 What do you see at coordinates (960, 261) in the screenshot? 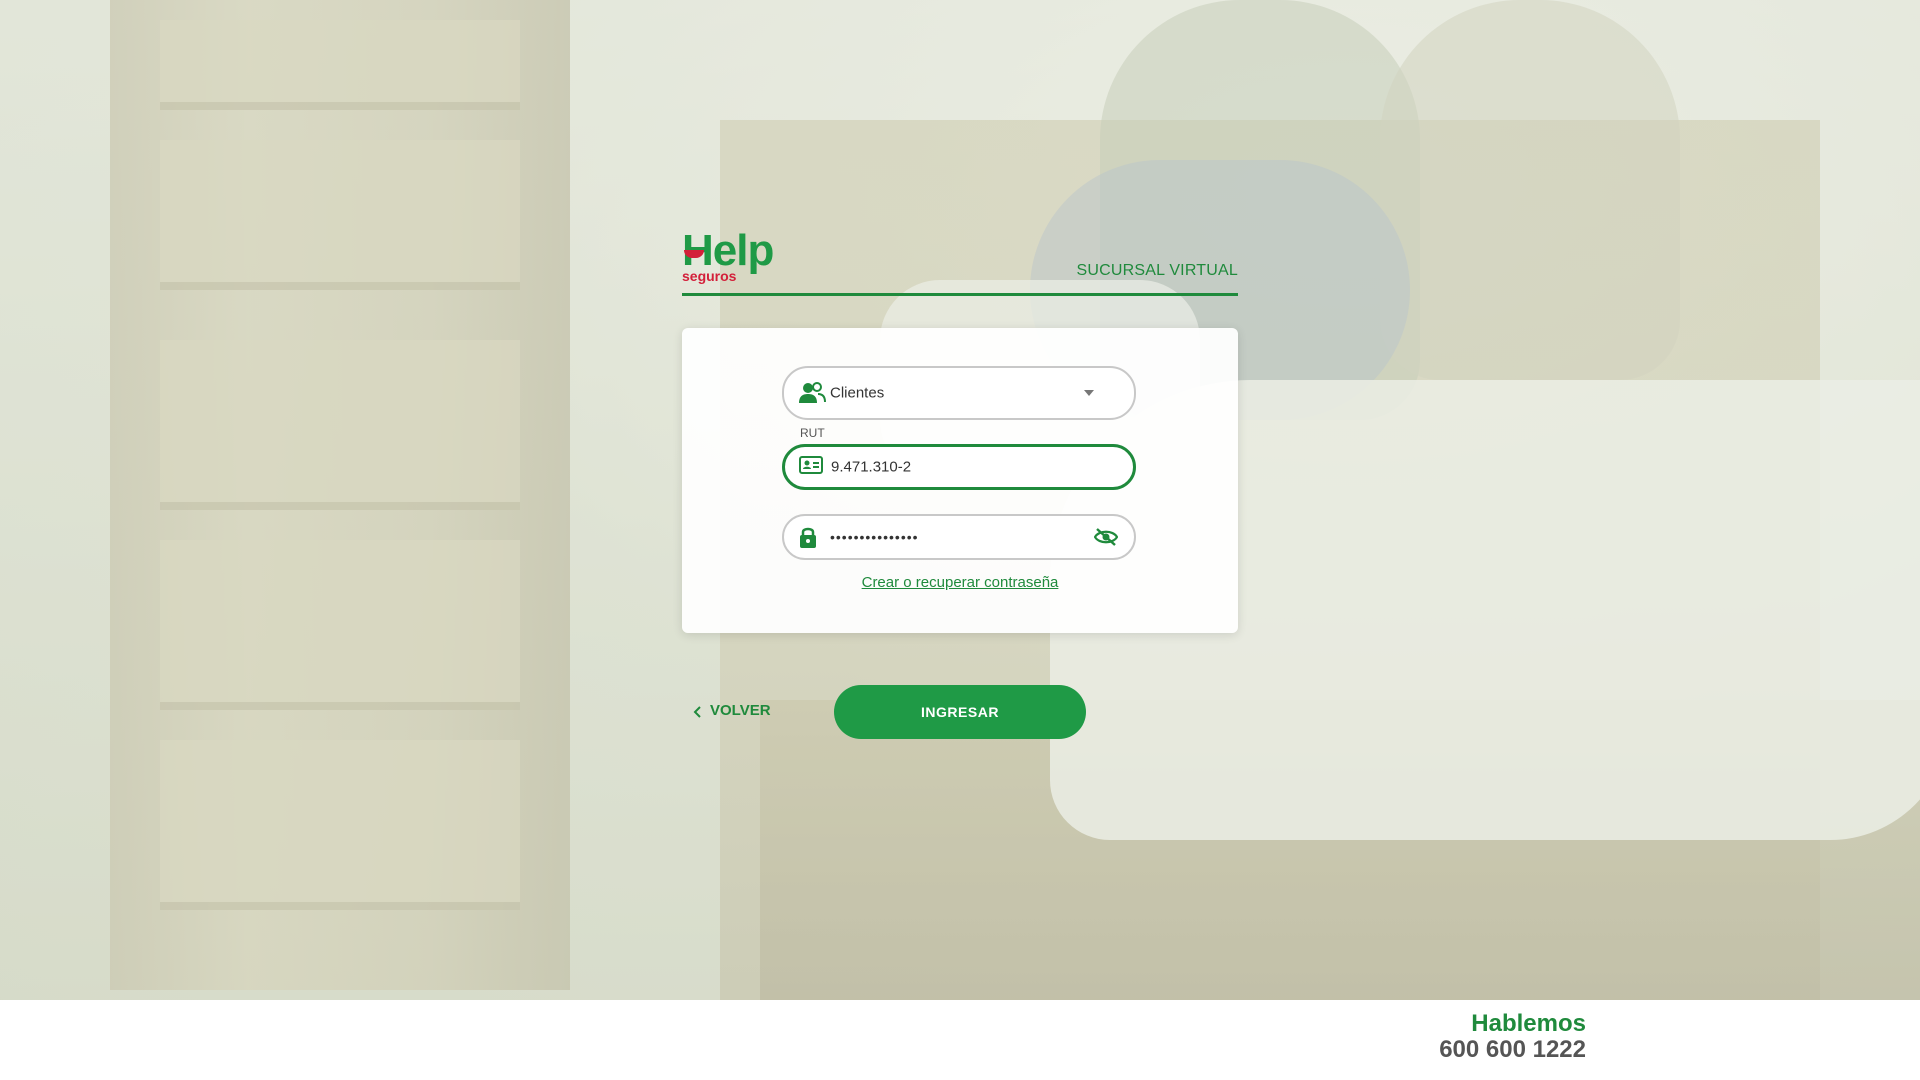
I see `brand-header: Help seguros SUCURSAL VIRTUAL` at bounding box center [960, 261].